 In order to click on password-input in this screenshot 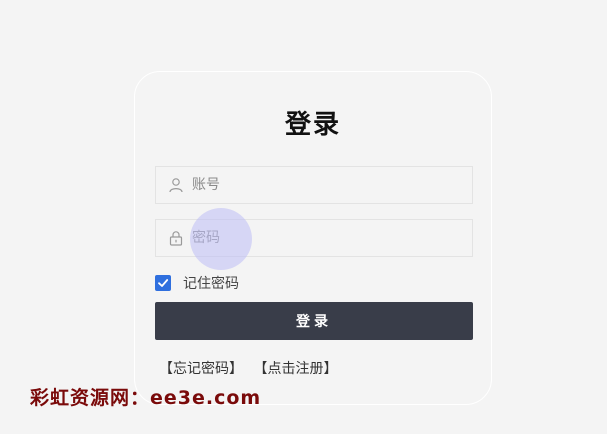, I will do `click(327, 238)`.